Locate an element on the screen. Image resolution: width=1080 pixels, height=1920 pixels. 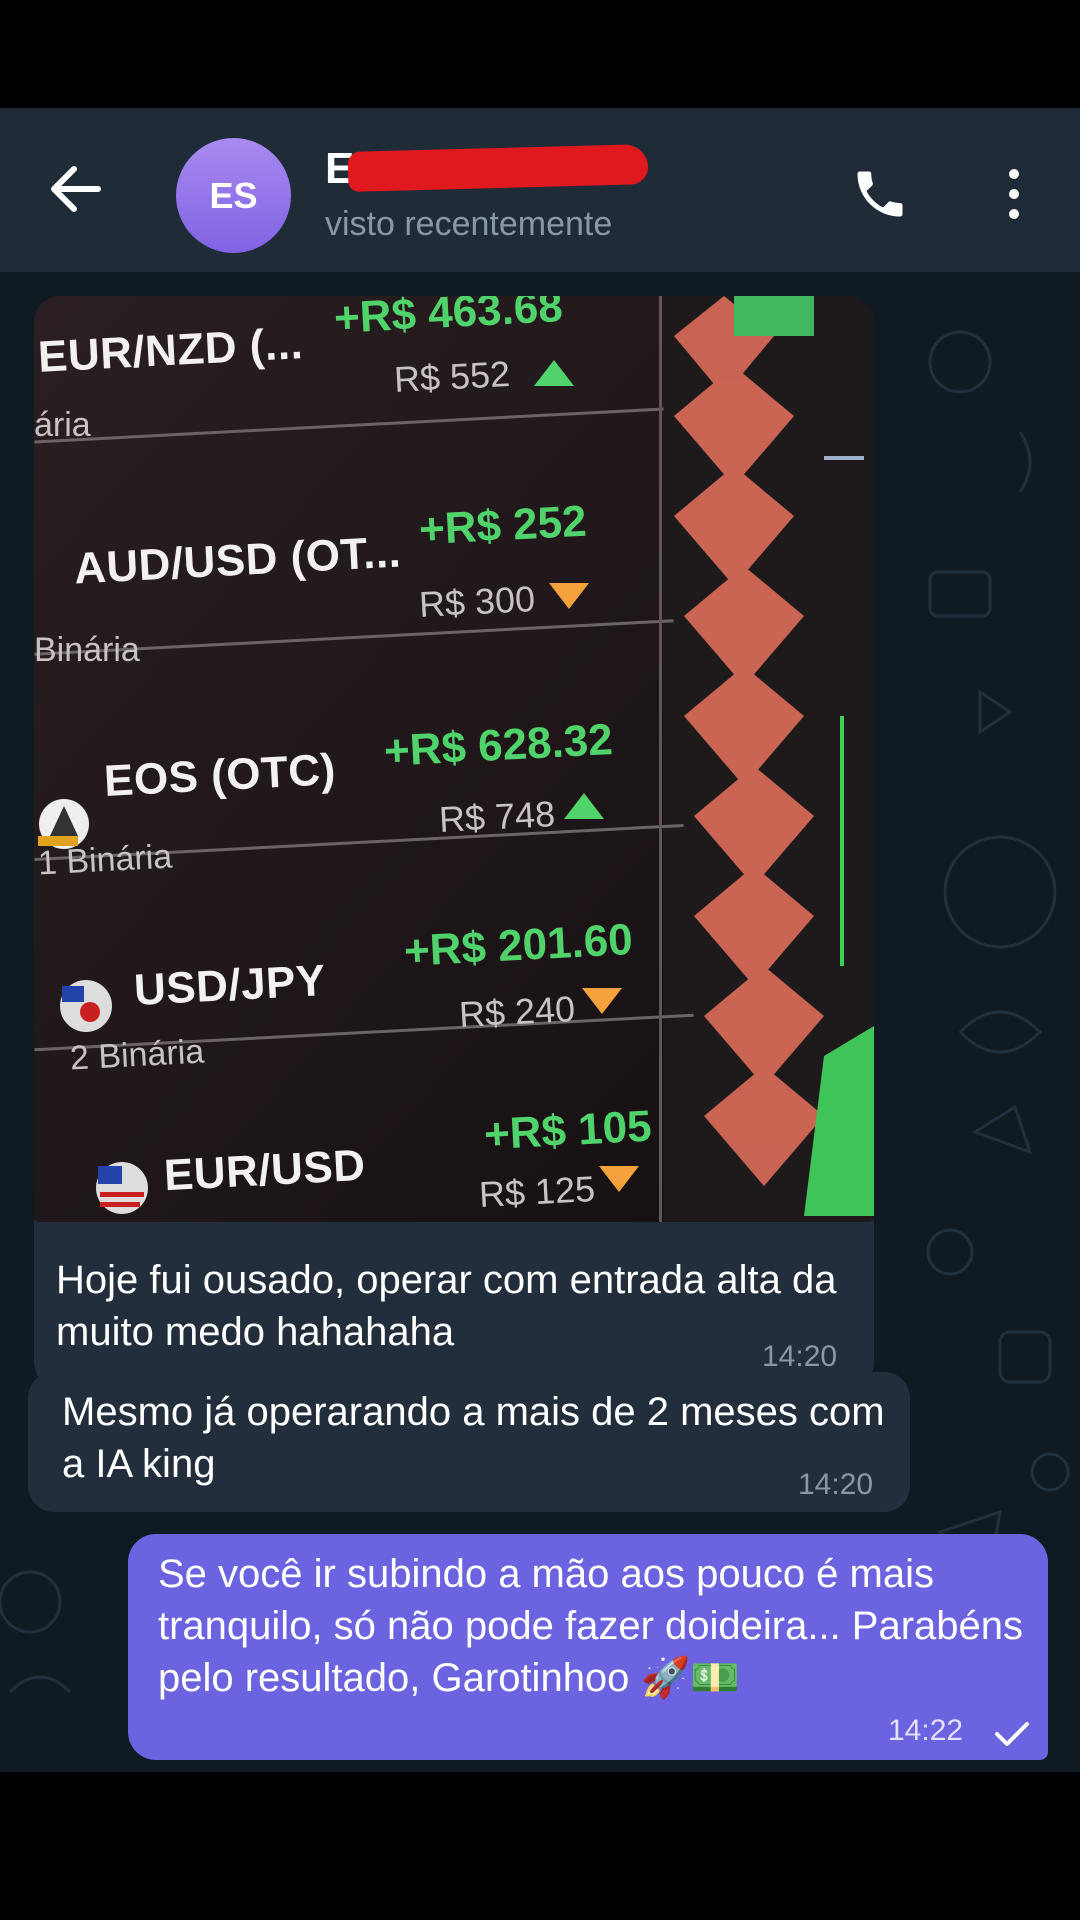
redaction-mark is located at coordinates (498, 168).